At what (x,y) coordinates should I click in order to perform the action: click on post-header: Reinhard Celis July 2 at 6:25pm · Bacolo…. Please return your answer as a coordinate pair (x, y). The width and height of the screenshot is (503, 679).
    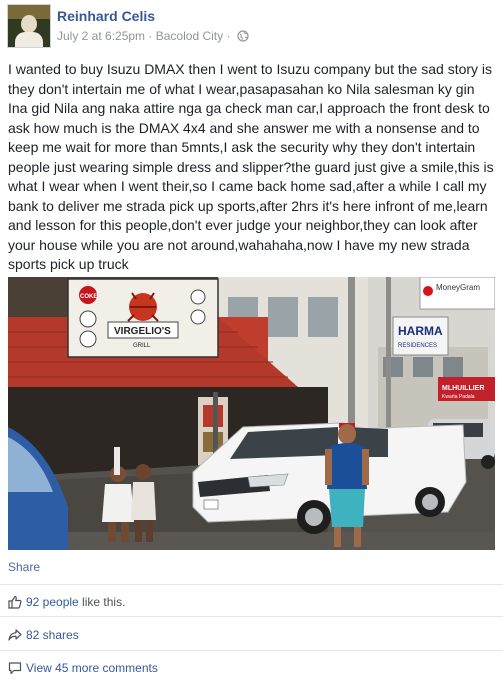
    Looking at the image, I should click on (251, 26).